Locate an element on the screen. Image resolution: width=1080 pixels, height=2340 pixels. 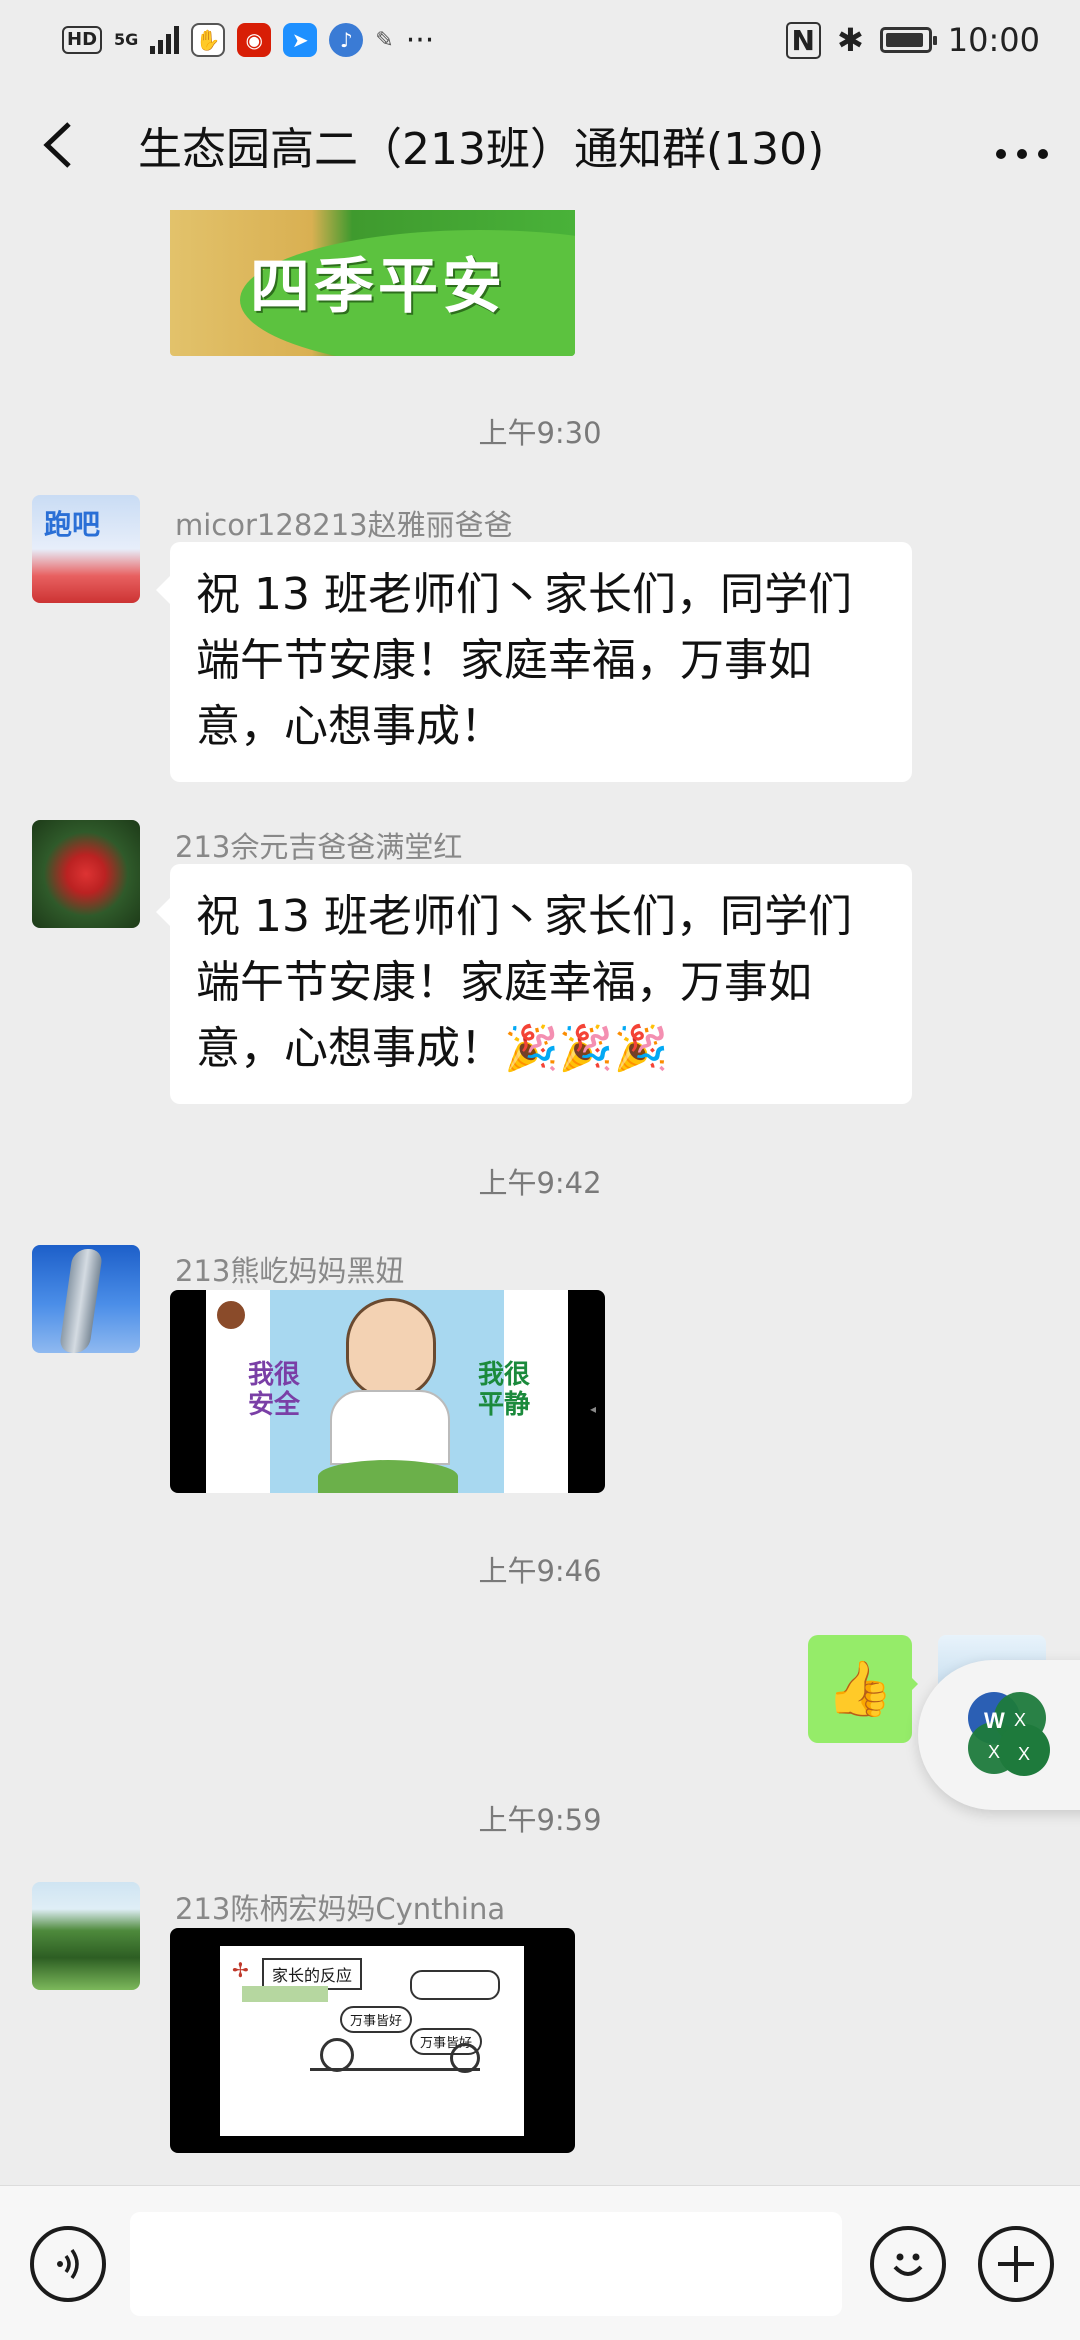
timestamp: 上午9:42 is located at coordinates (540, 1183).